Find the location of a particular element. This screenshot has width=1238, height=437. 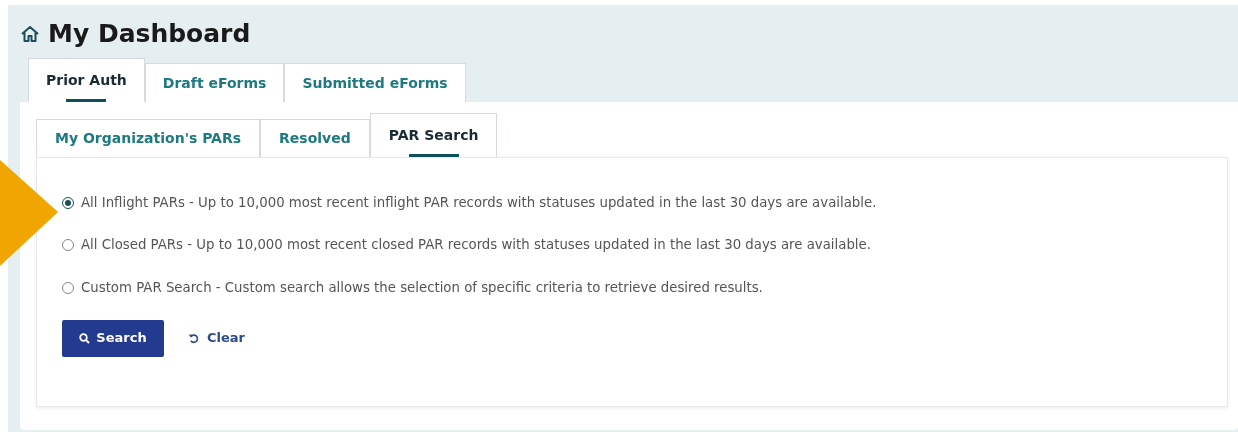

tab: Draft eForms is located at coordinates (214, 82).